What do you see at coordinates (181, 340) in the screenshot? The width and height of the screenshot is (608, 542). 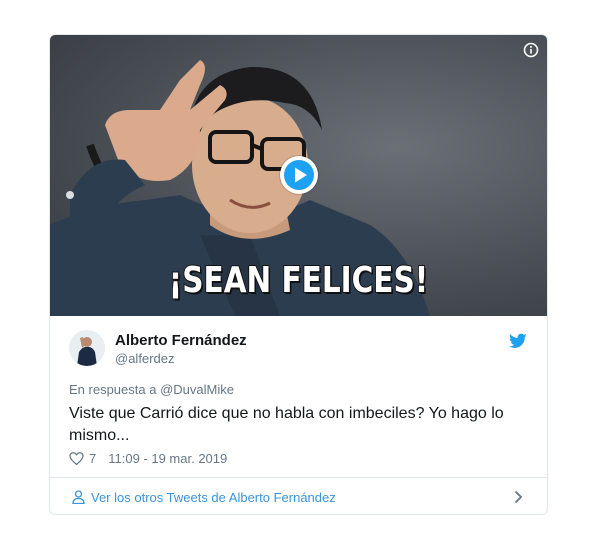 I see `author-name: Alberto Fernández` at bounding box center [181, 340].